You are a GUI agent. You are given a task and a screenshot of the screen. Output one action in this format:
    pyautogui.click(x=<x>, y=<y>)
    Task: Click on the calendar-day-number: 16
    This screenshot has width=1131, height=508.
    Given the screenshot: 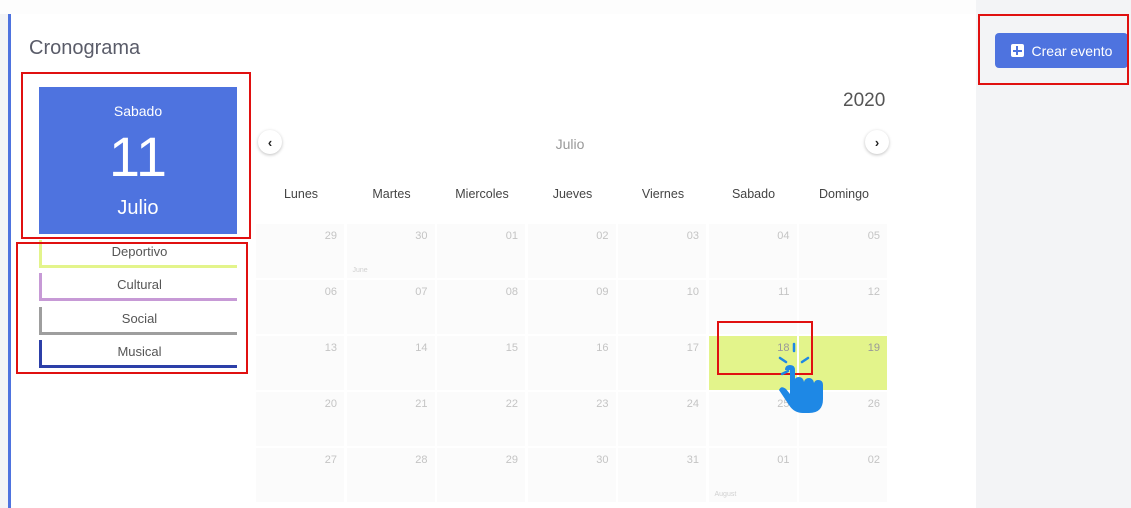 What is the action you would take?
    pyautogui.click(x=602, y=348)
    